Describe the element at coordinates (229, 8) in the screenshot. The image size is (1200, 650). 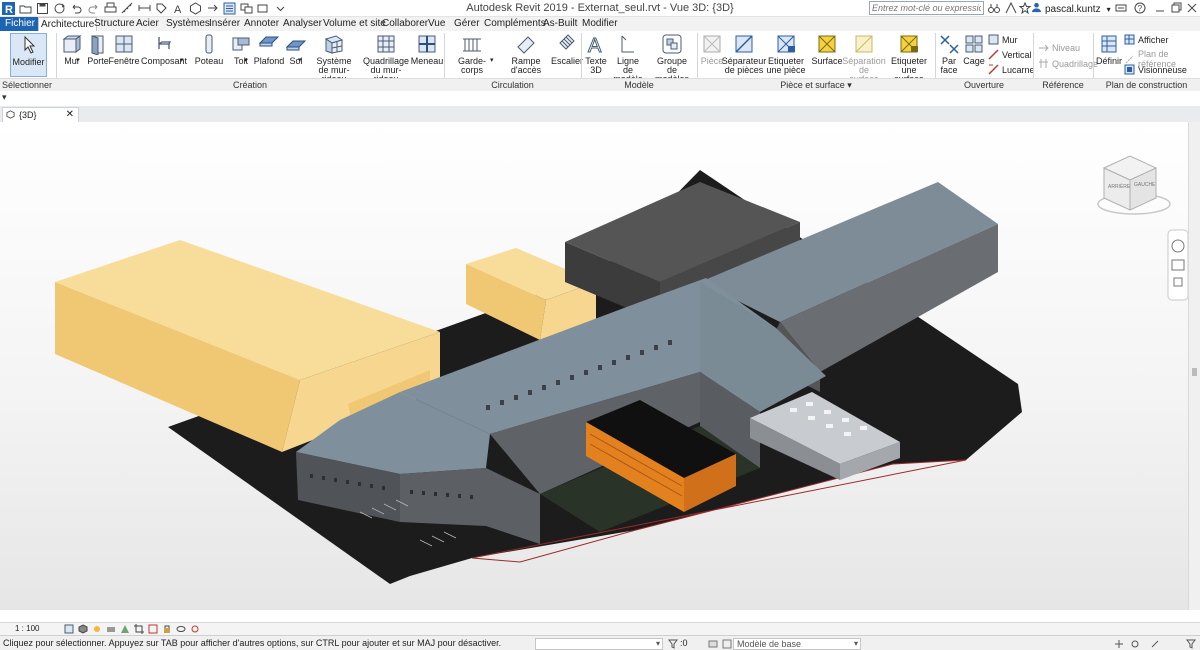
I see `thin-lines-icon` at that location.